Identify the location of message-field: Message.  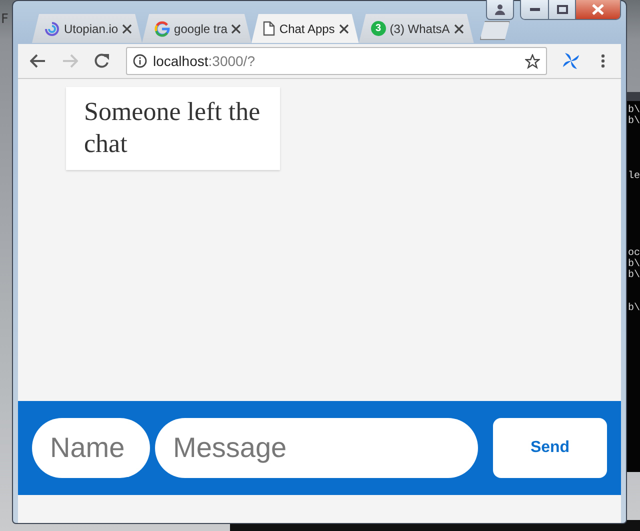
(316, 448).